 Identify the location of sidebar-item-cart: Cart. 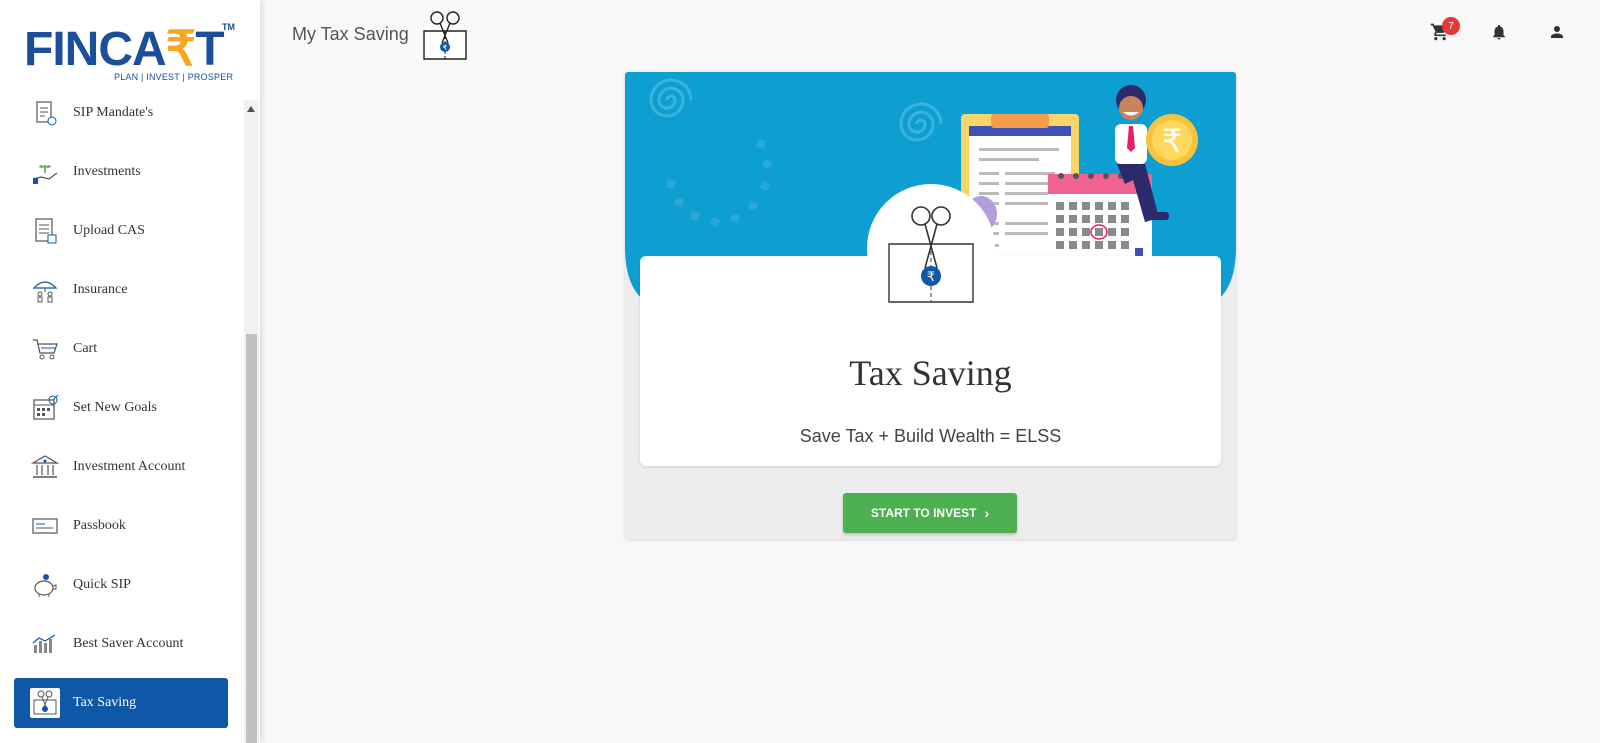
(121, 349).